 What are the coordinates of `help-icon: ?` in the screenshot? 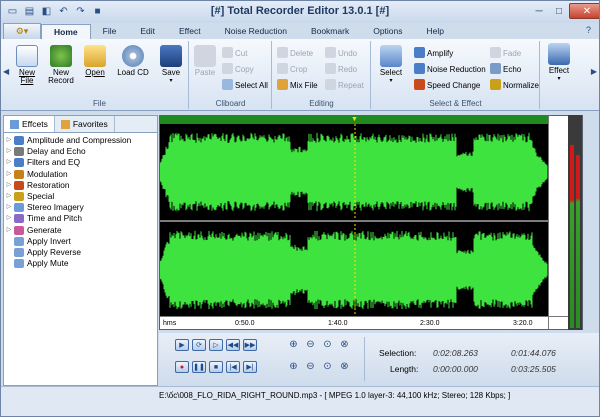 It's located at (588, 30).